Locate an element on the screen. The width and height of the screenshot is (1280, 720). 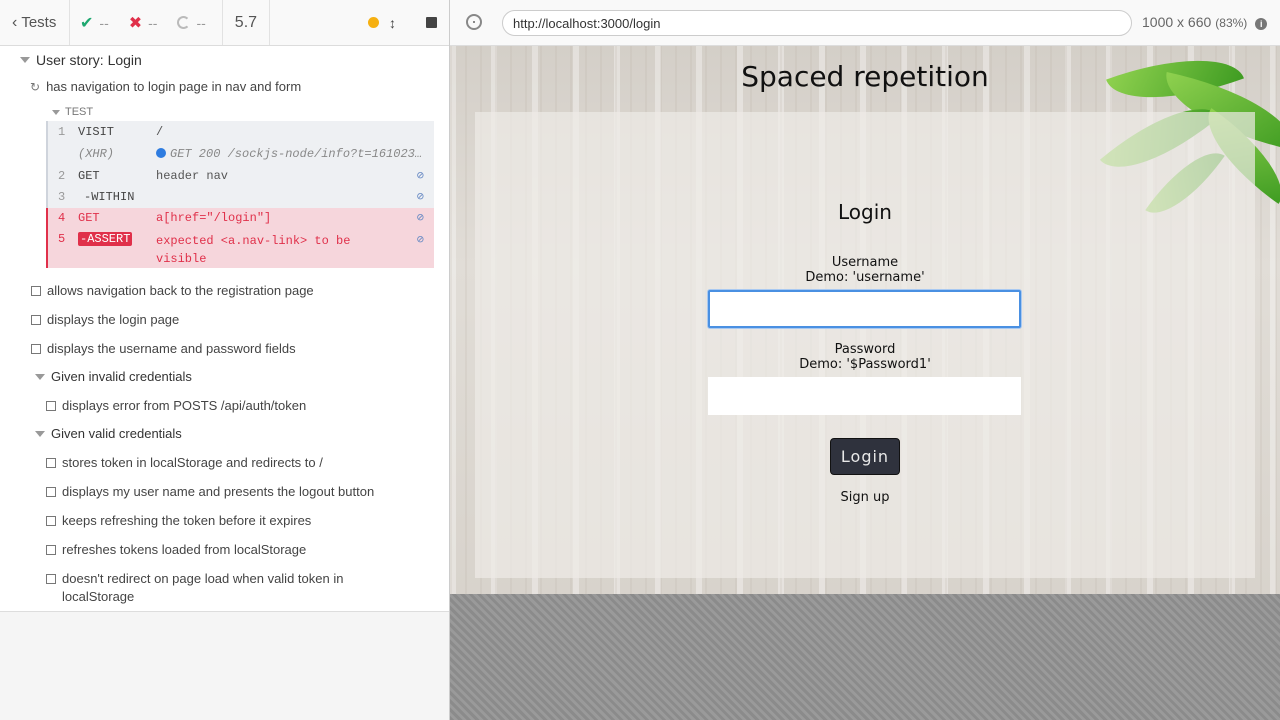
command-number: 4 is located at coordinates (62, 218).